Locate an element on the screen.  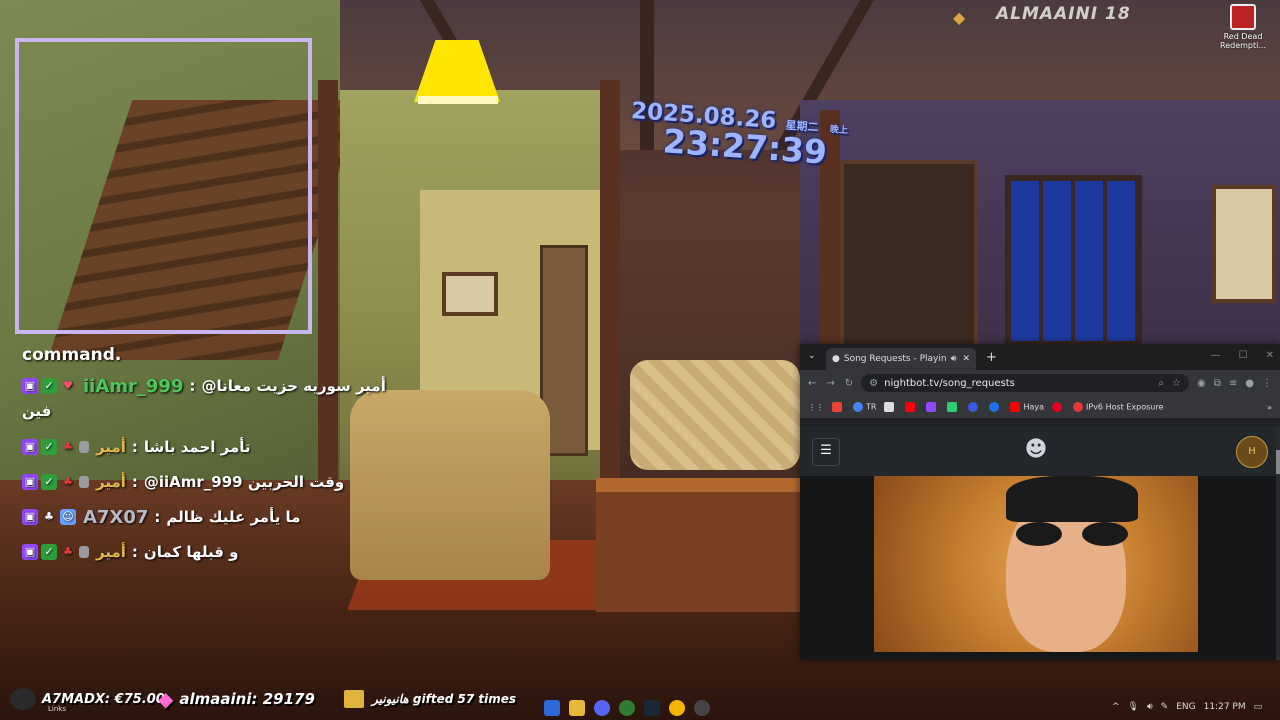
bits-alert: ◆ almaaini: 29179 is located at coordinates (236, 699).